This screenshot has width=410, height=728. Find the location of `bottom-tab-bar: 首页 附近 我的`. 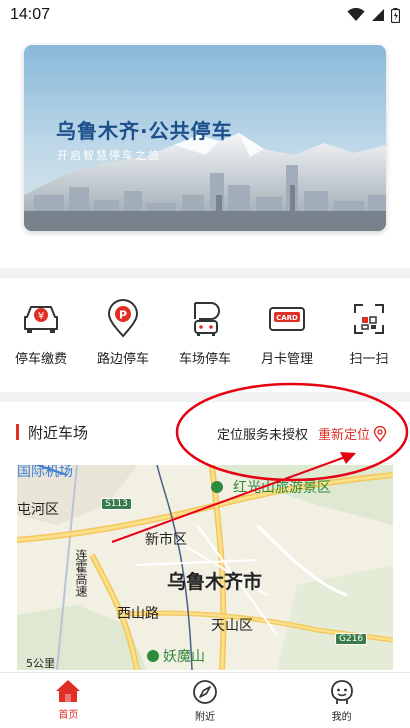

bottom-tab-bar: 首页 附近 我的 is located at coordinates (205, 700).